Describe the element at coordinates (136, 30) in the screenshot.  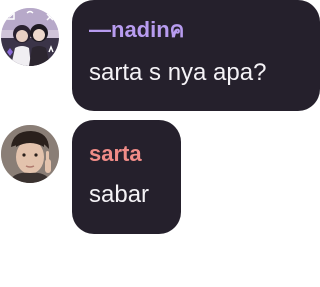
I see `message-author: —nadinค` at that location.